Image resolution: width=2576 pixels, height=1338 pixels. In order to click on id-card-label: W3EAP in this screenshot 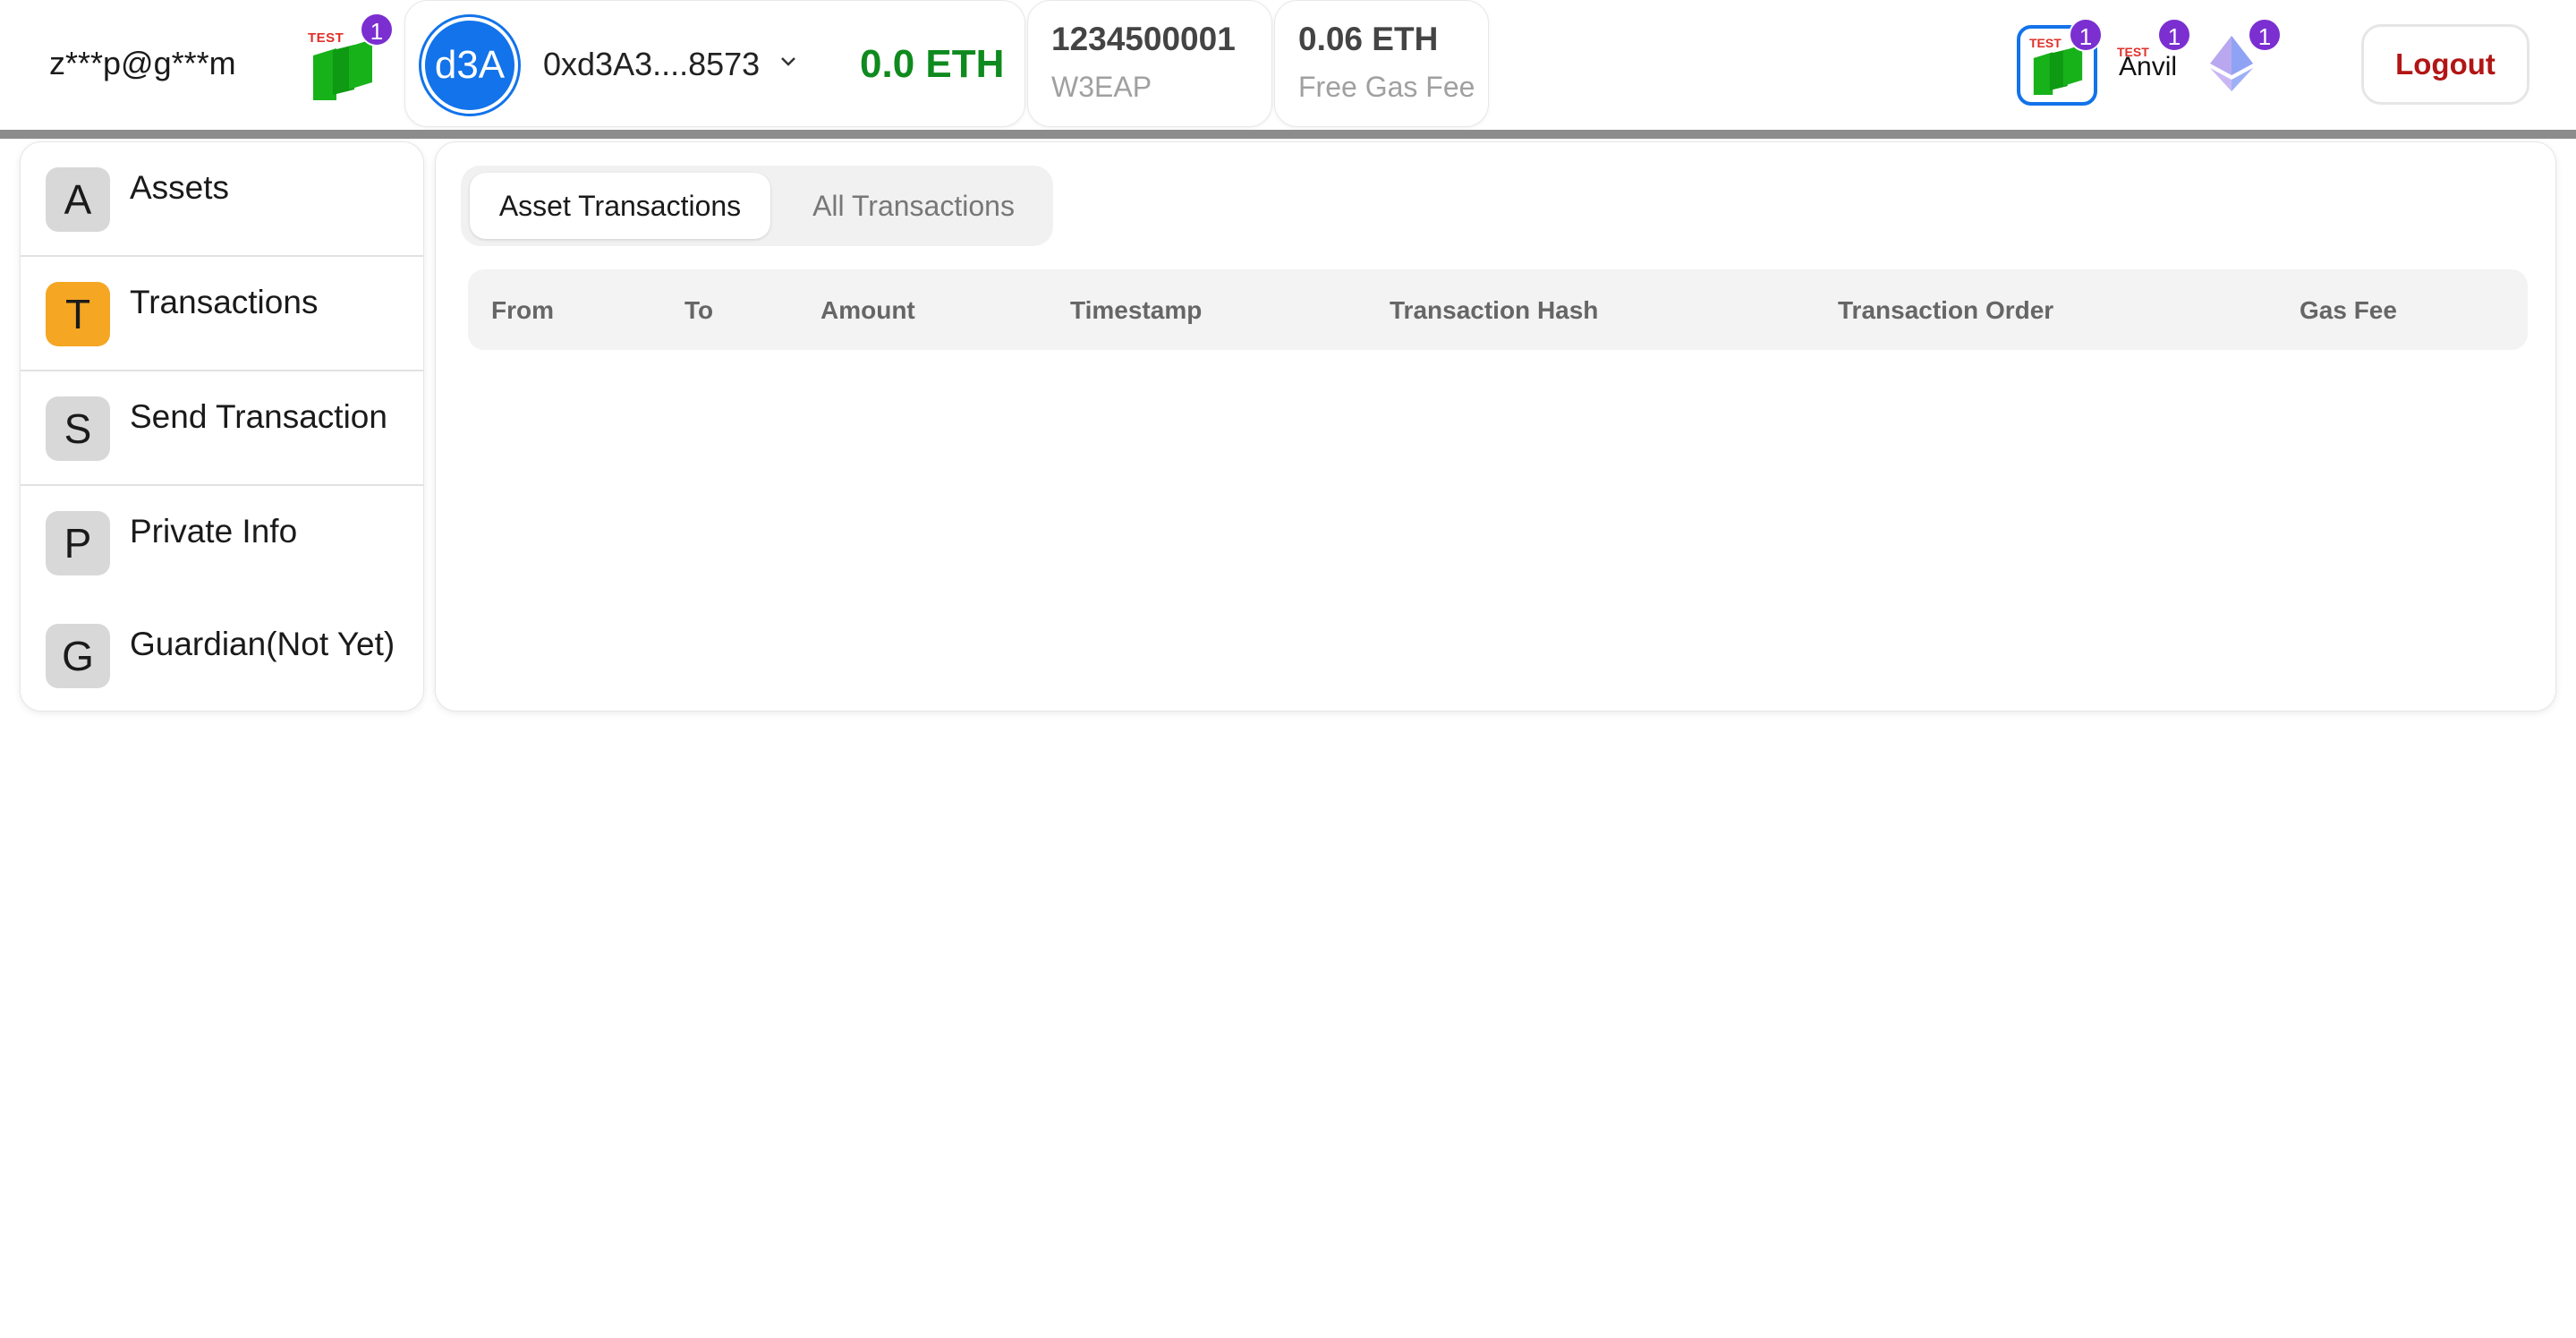, I will do `click(1101, 87)`.